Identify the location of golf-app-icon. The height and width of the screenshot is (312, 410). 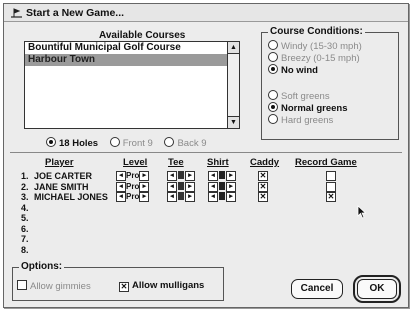
(16, 13).